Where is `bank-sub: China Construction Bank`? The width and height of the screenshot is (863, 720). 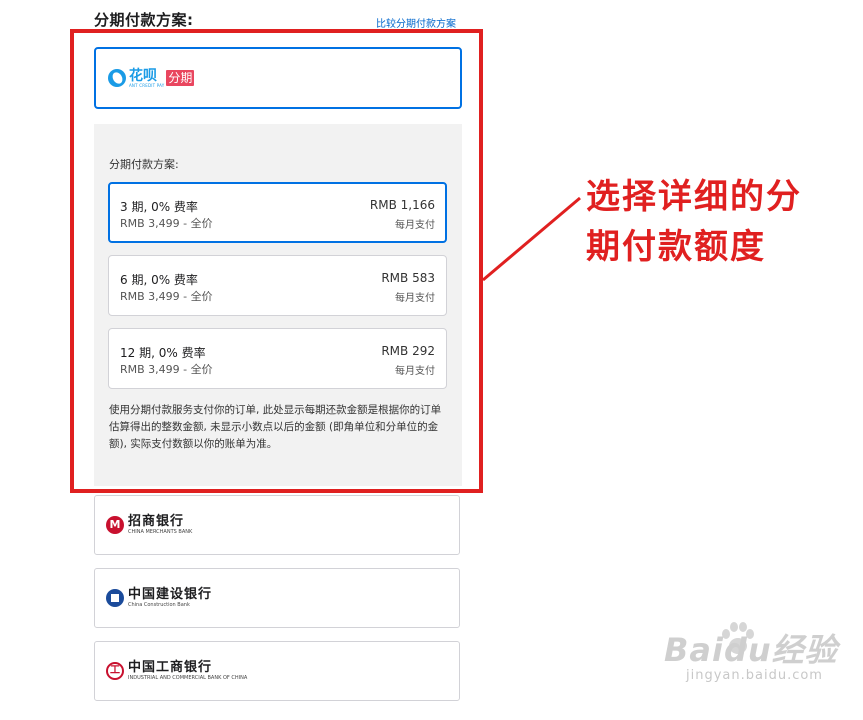 bank-sub: China Construction Bank is located at coordinates (159, 605).